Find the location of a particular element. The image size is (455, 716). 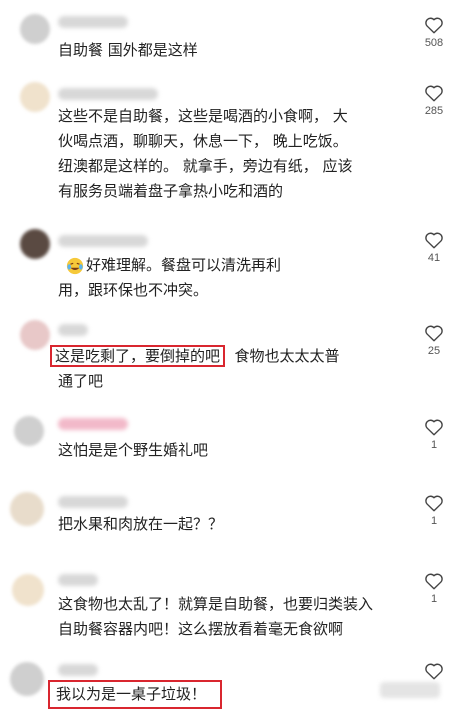

comment-text: 这是吃剩了，要倒掉的吧 食物也太太太普 通了吧 is located at coordinates (230, 369).